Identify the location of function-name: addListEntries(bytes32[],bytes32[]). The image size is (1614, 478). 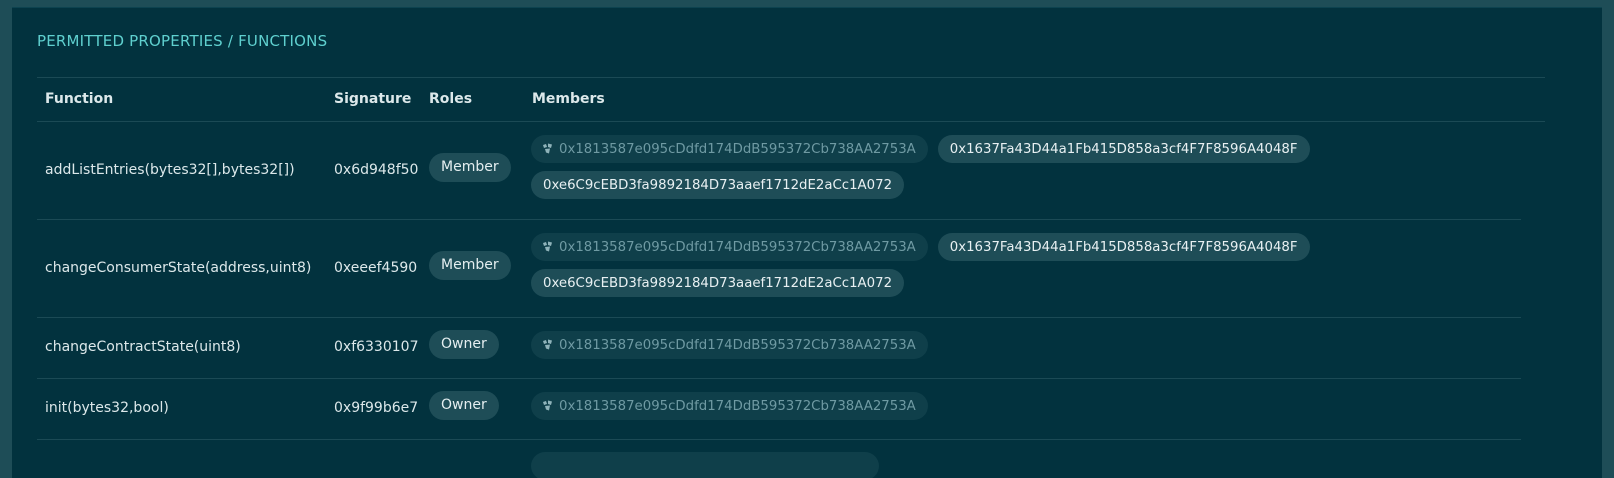
(170, 170).